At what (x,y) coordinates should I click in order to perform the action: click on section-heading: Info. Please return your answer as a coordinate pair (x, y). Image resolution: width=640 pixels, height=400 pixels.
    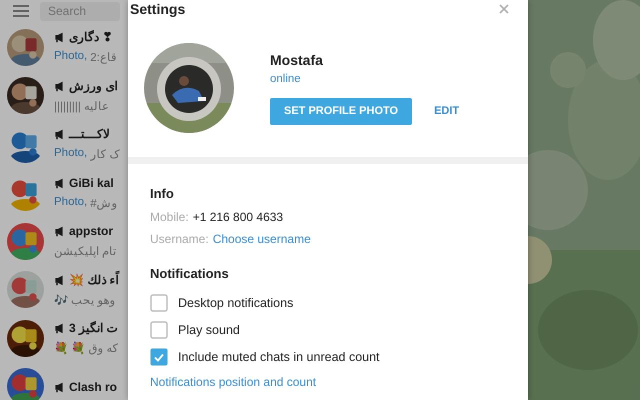
    Looking at the image, I should click on (162, 193).